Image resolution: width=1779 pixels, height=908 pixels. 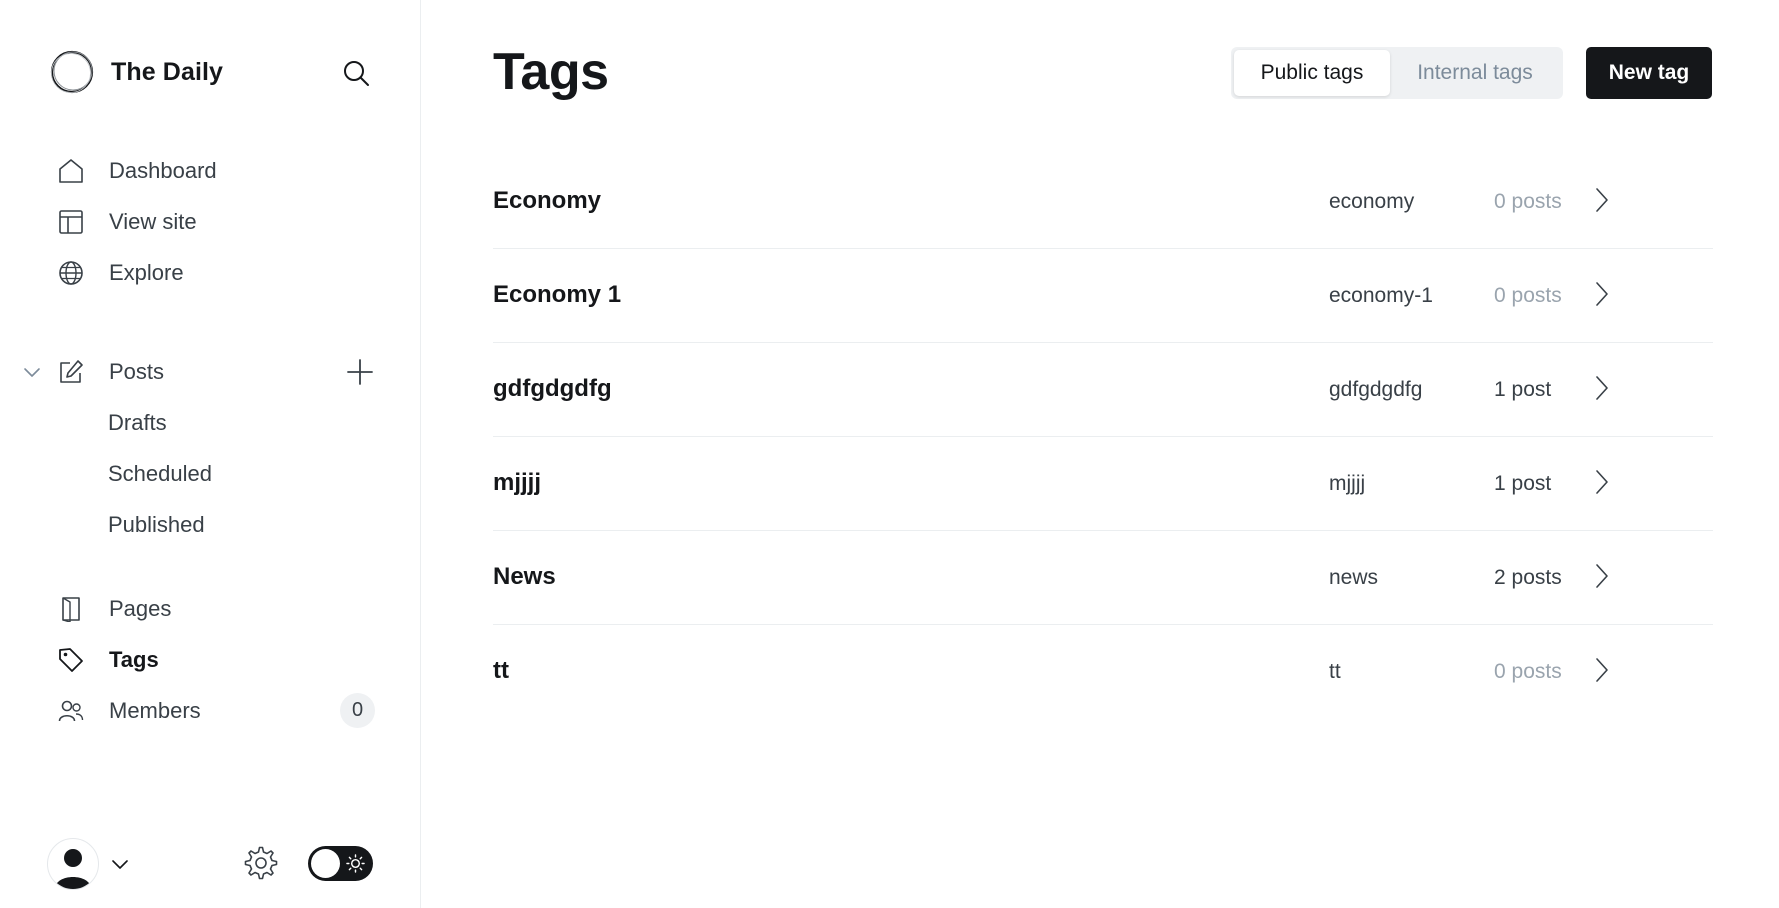 I want to click on tag-slug: news, so click(x=1354, y=577).